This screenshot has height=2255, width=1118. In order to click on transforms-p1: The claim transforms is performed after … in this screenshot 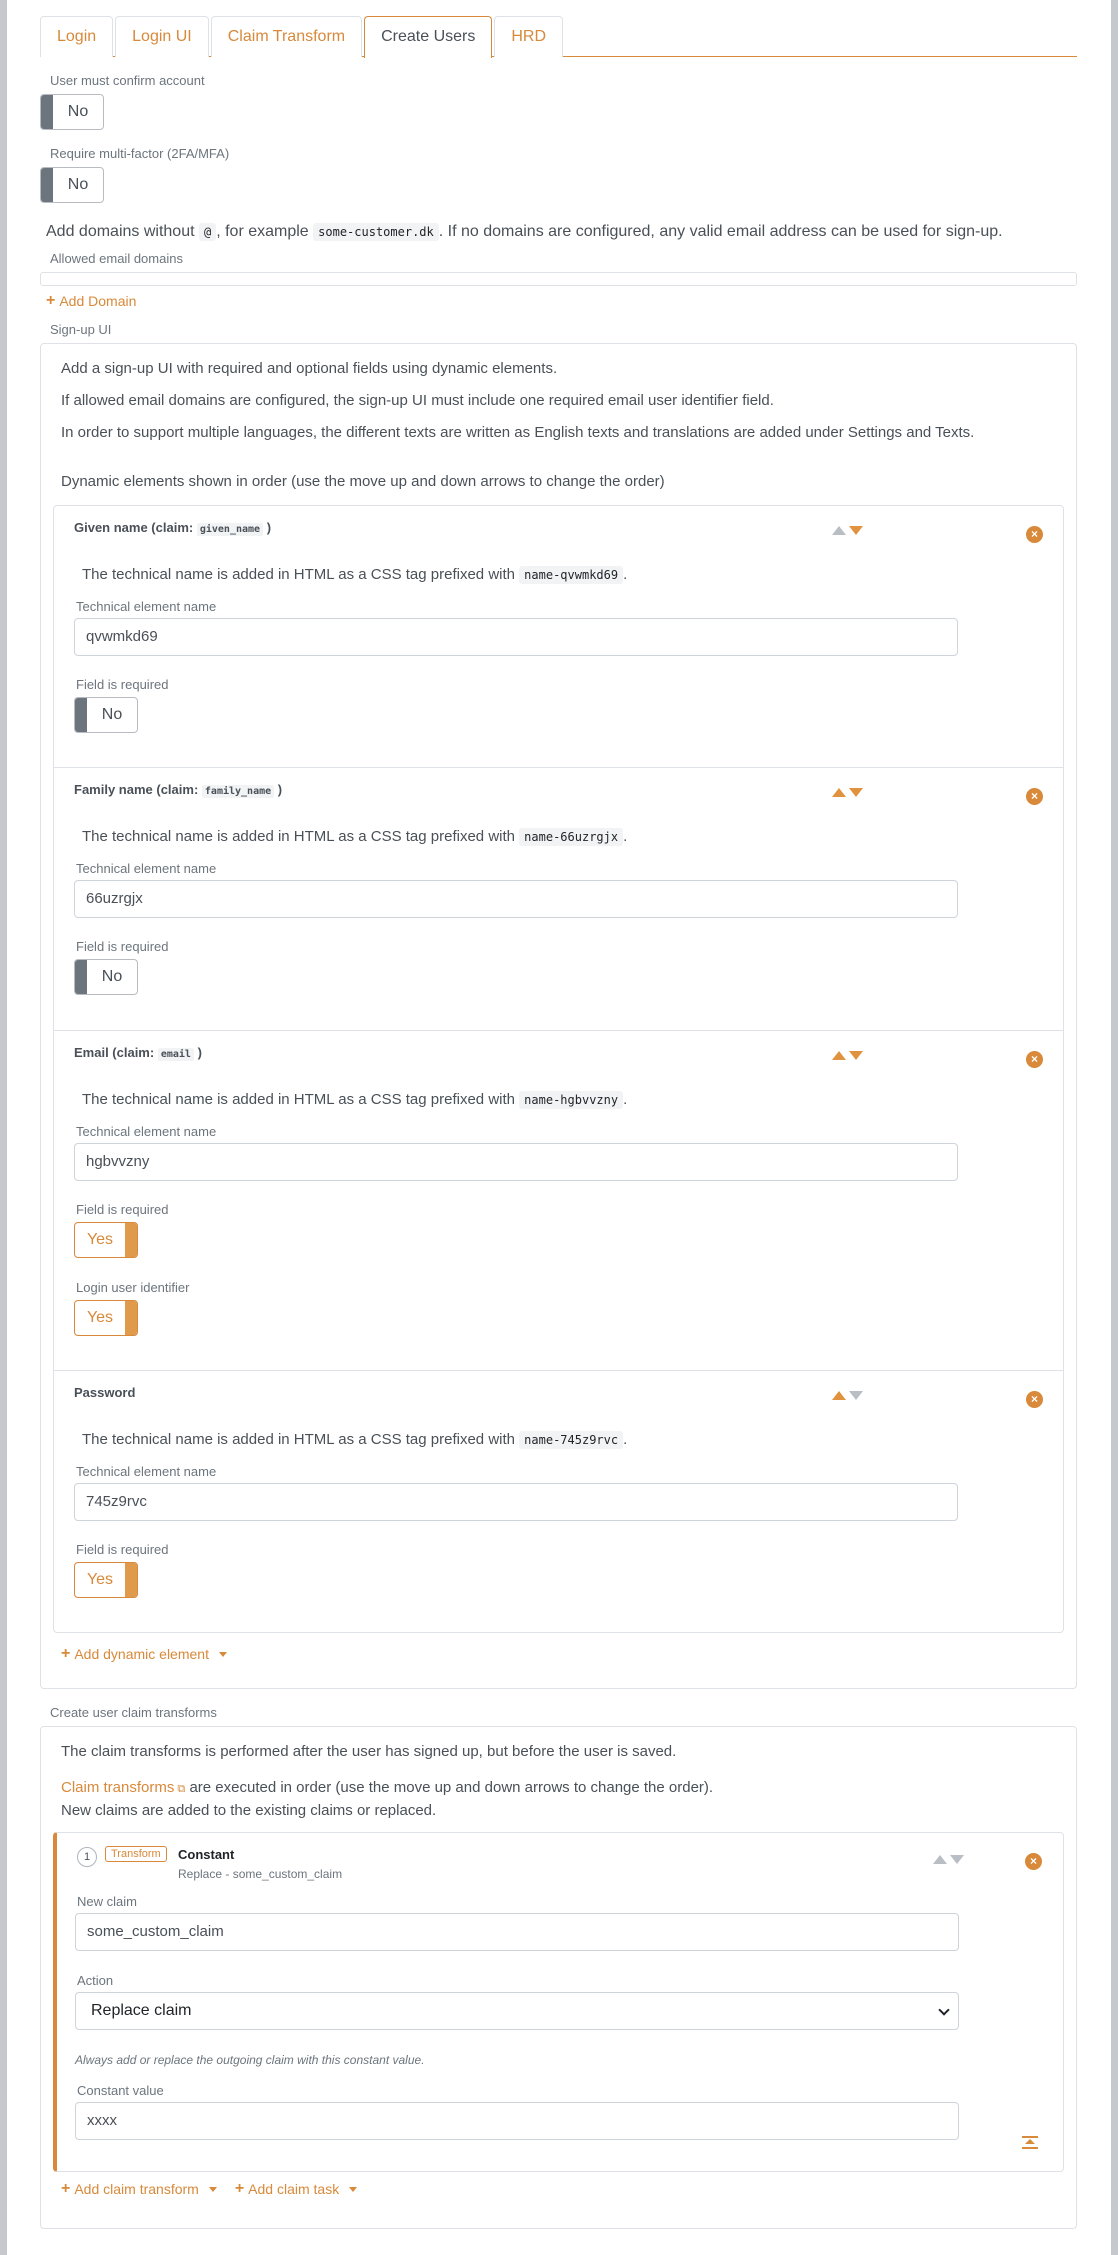, I will do `click(369, 1751)`.